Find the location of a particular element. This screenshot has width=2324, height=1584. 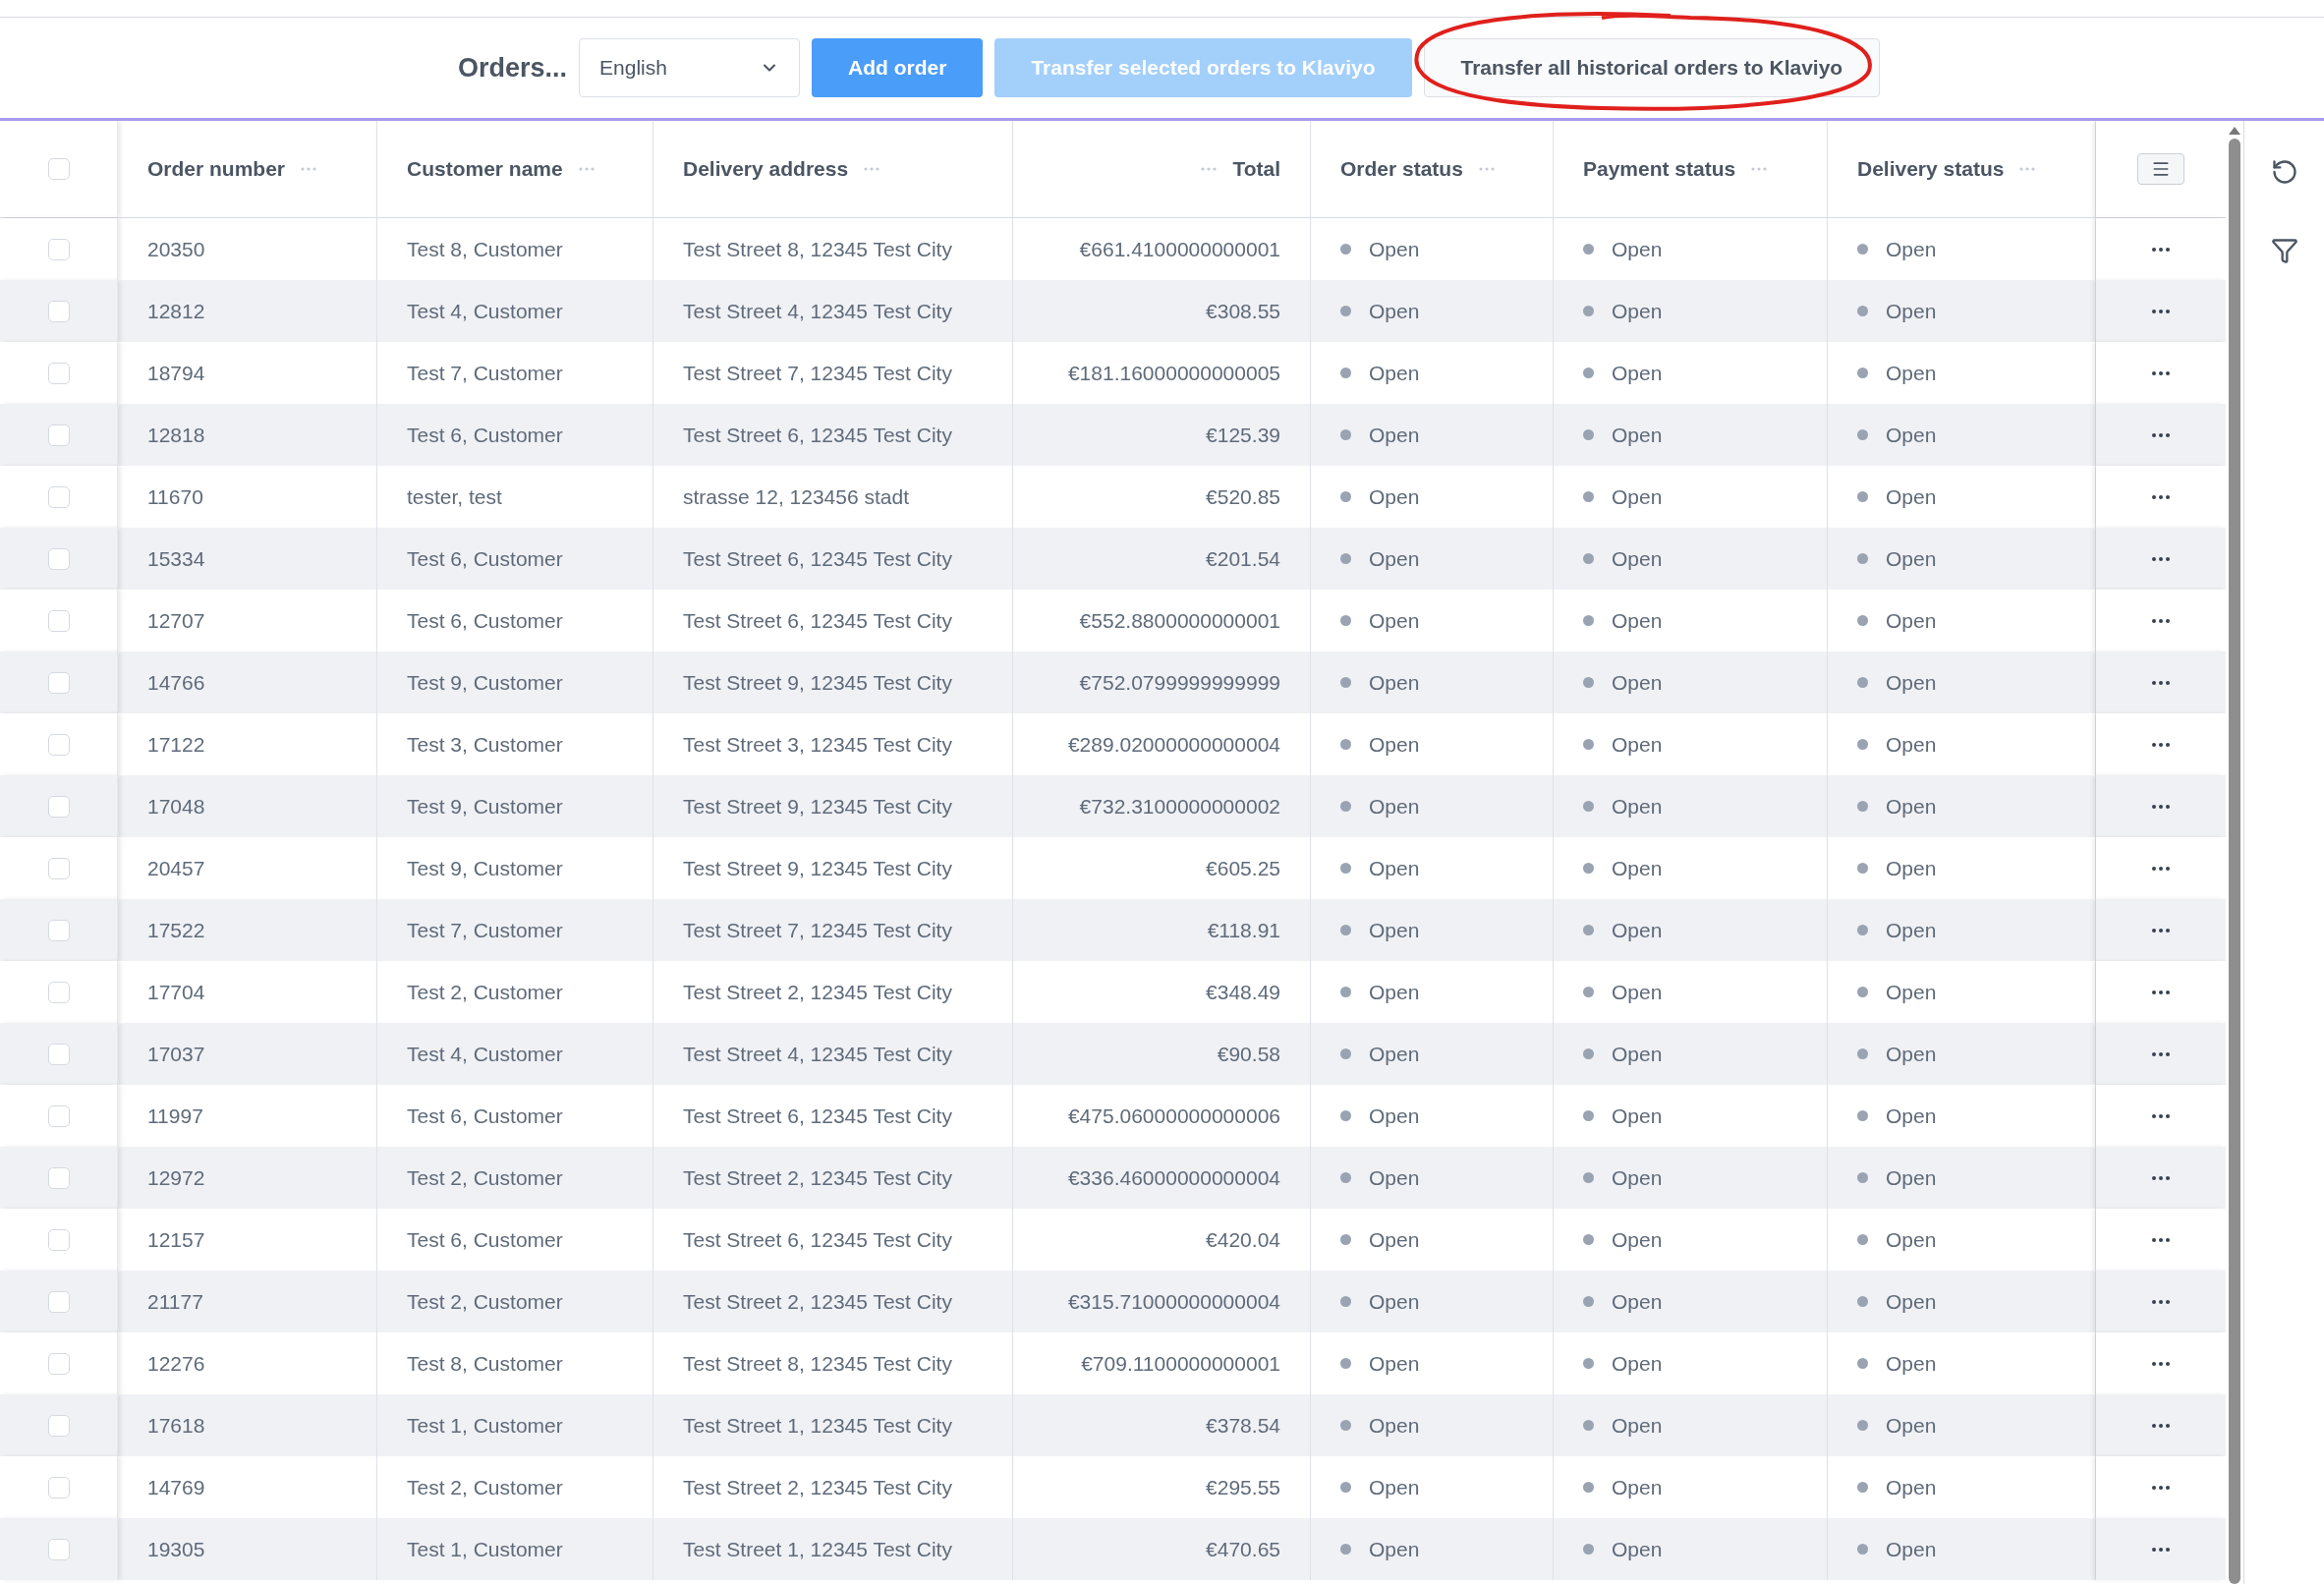

table-cell-text: Test 9, Customer is located at coordinates (485, 868).